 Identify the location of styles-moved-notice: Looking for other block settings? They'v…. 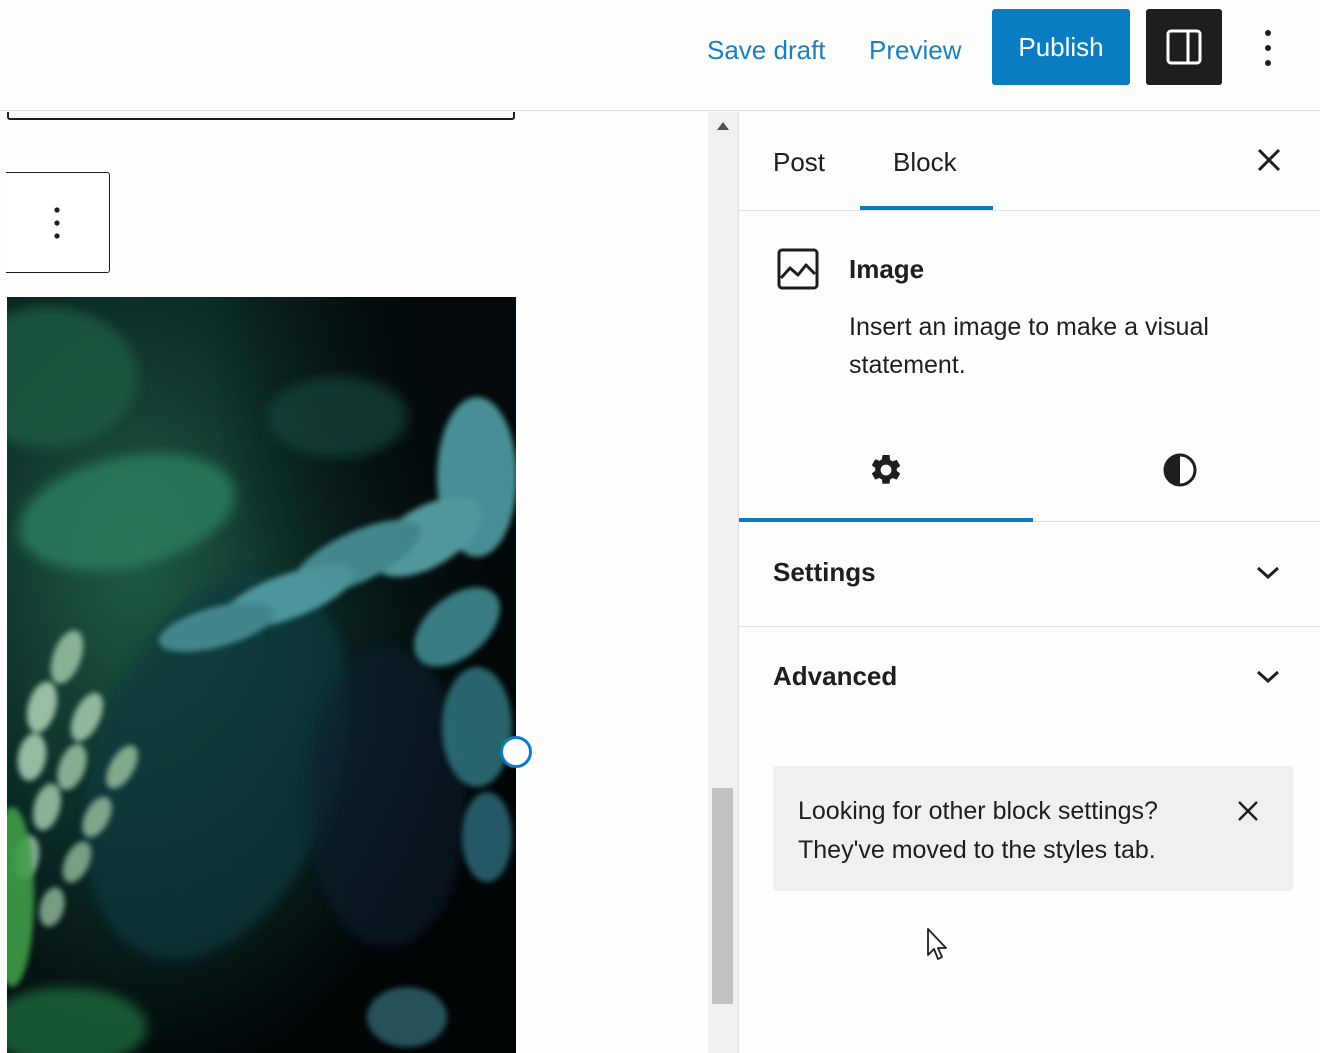
(1033, 828).